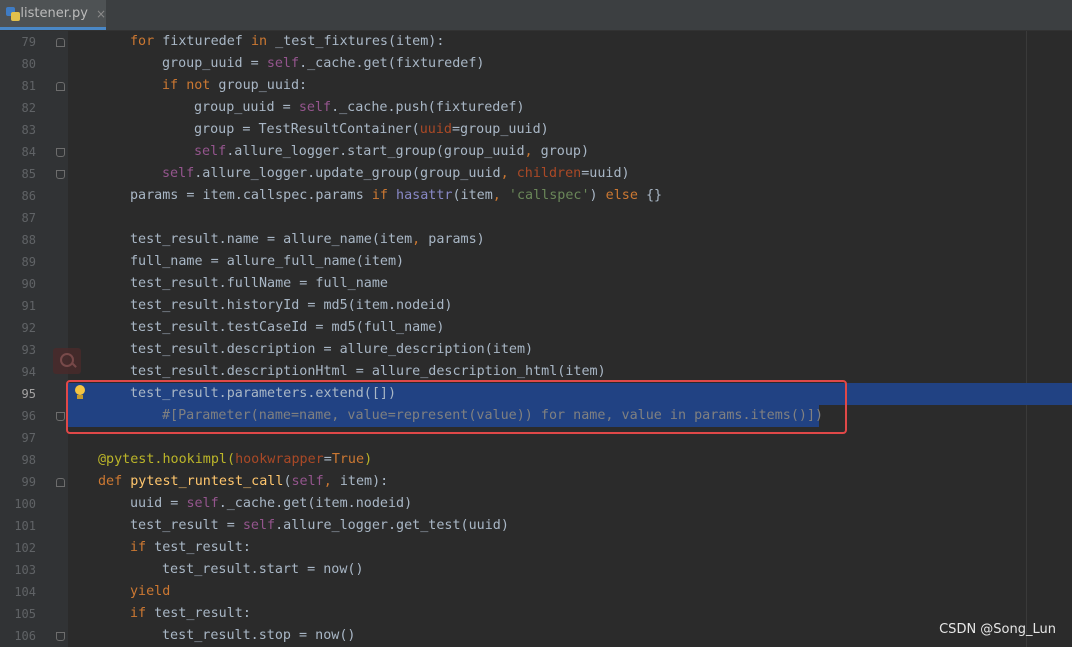 Image resolution: width=1072 pixels, height=647 pixels. I want to click on line-number: 85, so click(28, 174).